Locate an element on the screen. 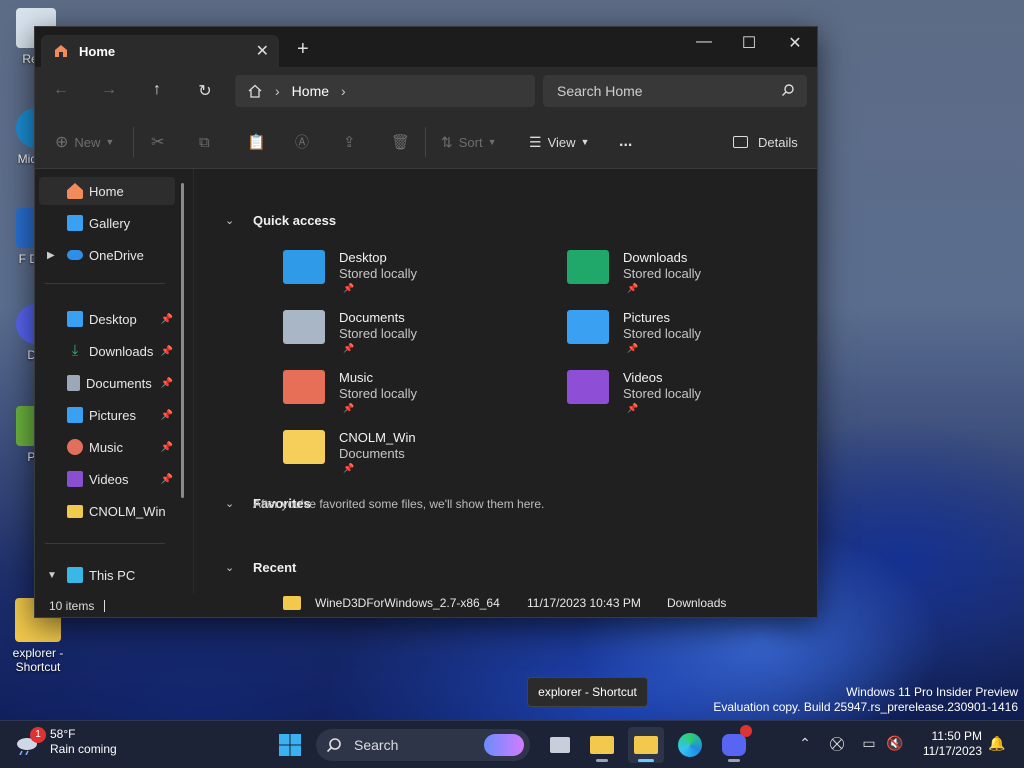 The height and width of the screenshot is (768, 1024). copilot-icon is located at coordinates (504, 745).